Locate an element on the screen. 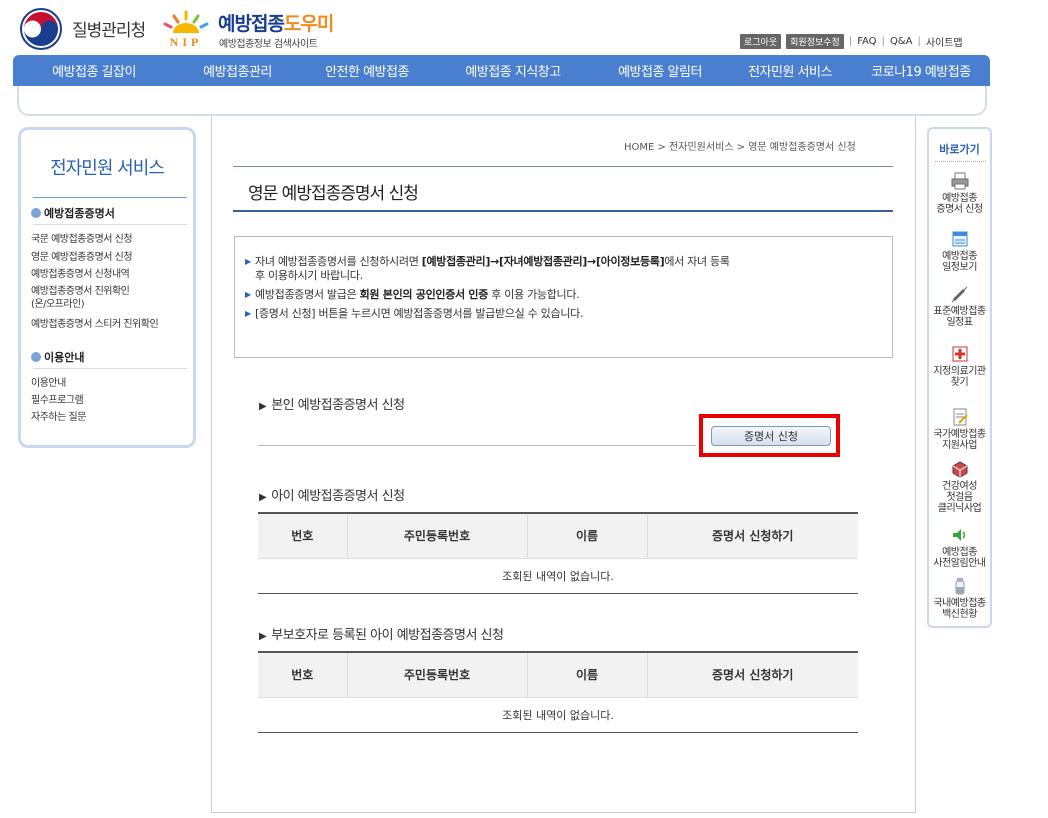 The height and width of the screenshot is (818, 1048). nip-subtitle: 예방접종정보 검색사이트 is located at coordinates (268, 44).